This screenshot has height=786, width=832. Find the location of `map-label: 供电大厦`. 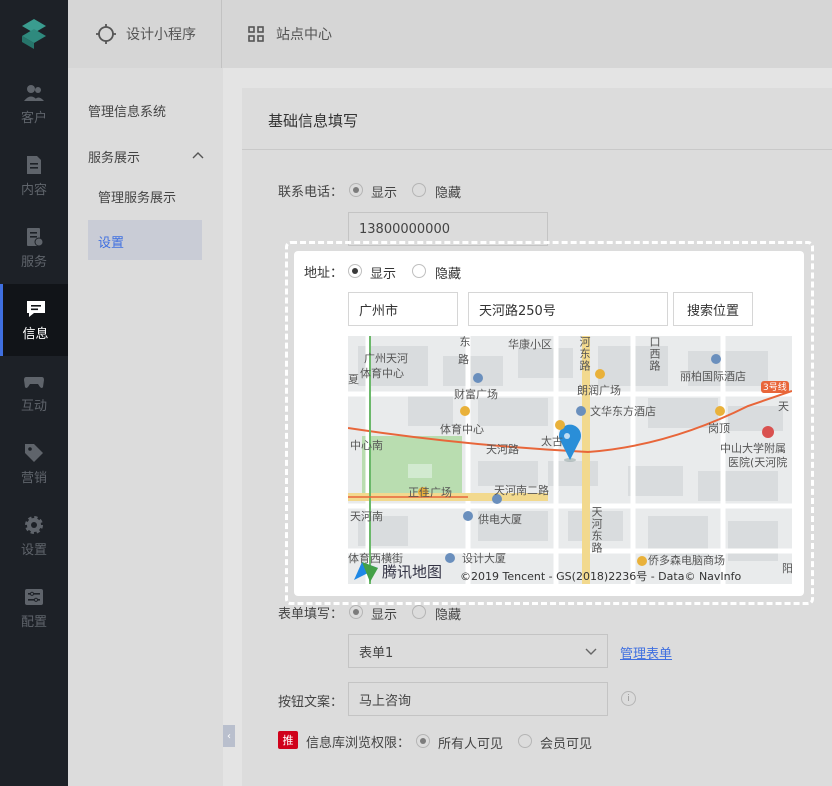

map-label: 供电大厦 is located at coordinates (500, 519).